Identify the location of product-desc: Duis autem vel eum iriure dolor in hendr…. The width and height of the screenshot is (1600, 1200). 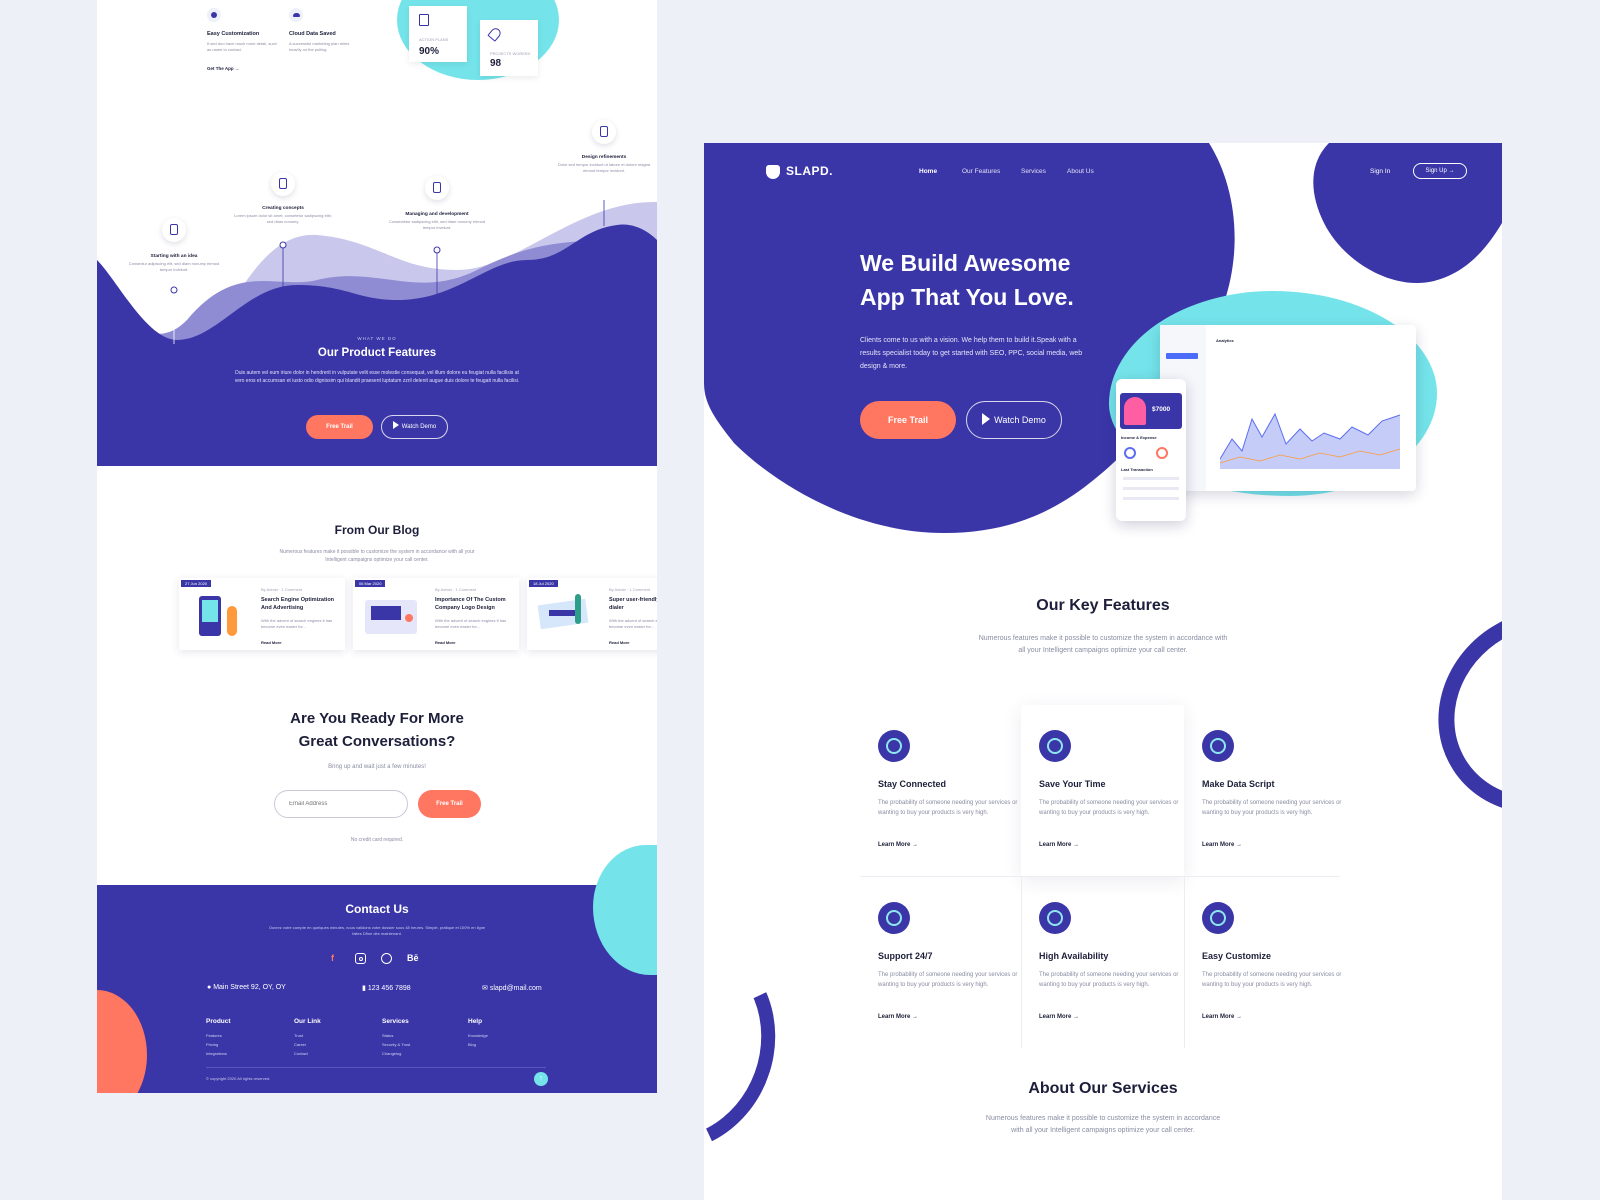
(377, 377).